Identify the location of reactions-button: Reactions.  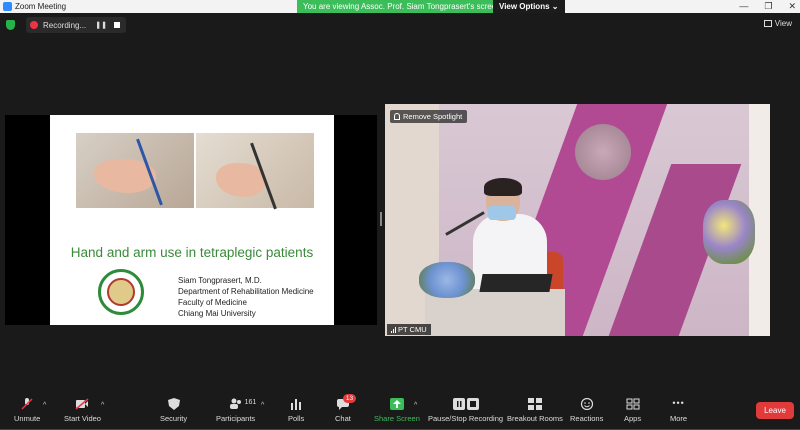
(587, 410).